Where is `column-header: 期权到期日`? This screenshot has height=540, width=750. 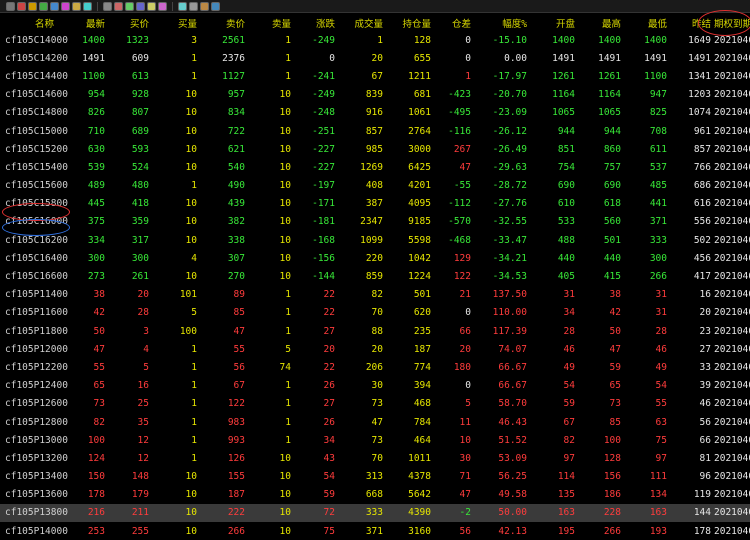
column-header: 期权到期日 is located at coordinates (732, 22).